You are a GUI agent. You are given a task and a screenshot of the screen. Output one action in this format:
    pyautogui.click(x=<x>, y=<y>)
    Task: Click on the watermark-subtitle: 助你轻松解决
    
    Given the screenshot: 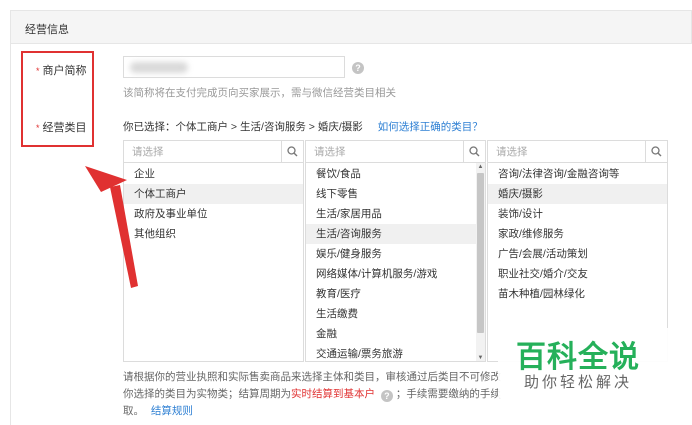 What is the action you would take?
    pyautogui.click(x=578, y=382)
    